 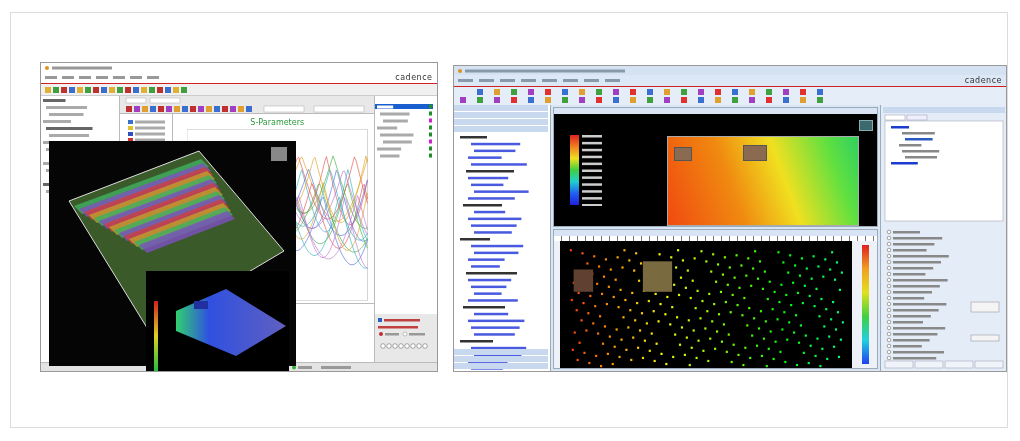 What do you see at coordinates (277, 122) in the screenshot?
I see `chart-title: S-Parameters` at bounding box center [277, 122].